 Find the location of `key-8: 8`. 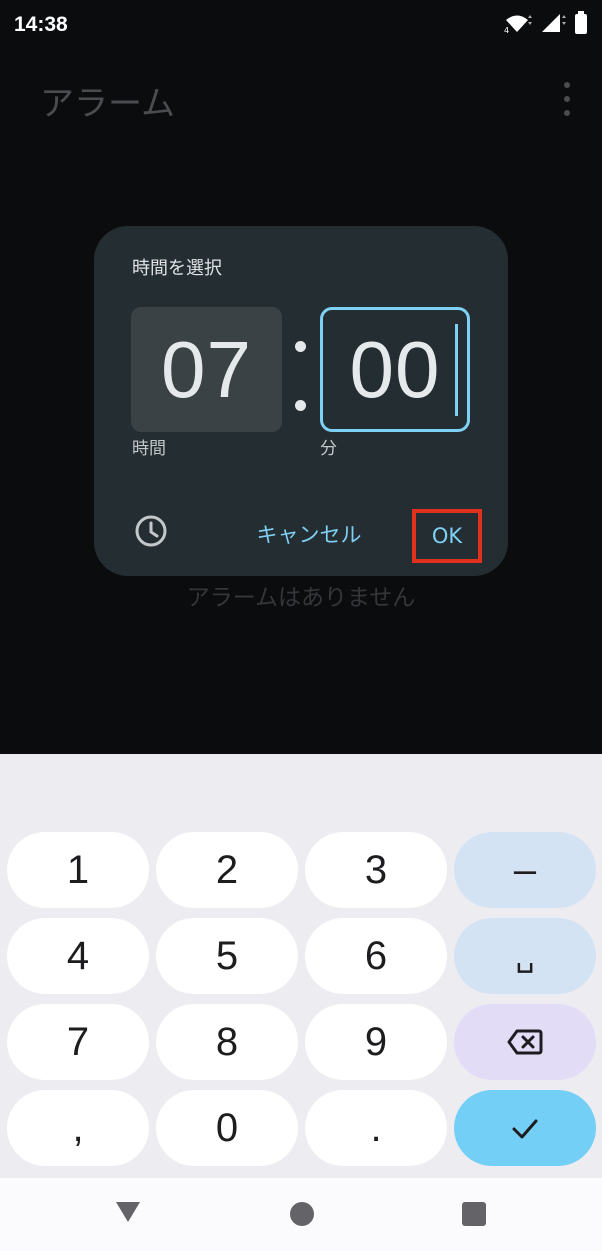

key-8: 8 is located at coordinates (227, 1042).